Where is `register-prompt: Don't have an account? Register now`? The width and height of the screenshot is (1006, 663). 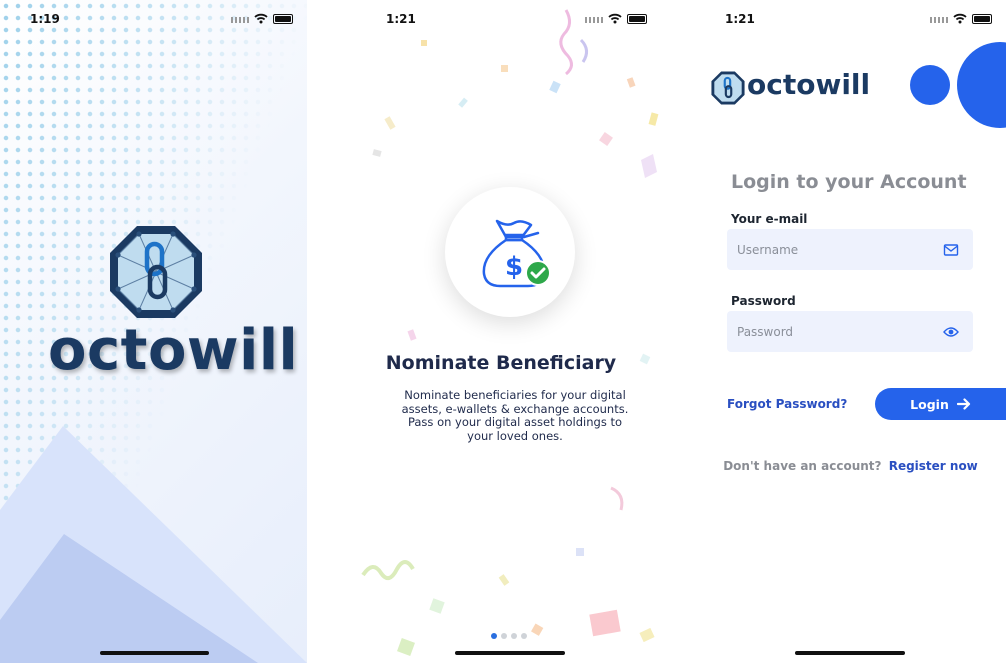
register-prompt: Don't have an account? Register now is located at coordinates (850, 466).